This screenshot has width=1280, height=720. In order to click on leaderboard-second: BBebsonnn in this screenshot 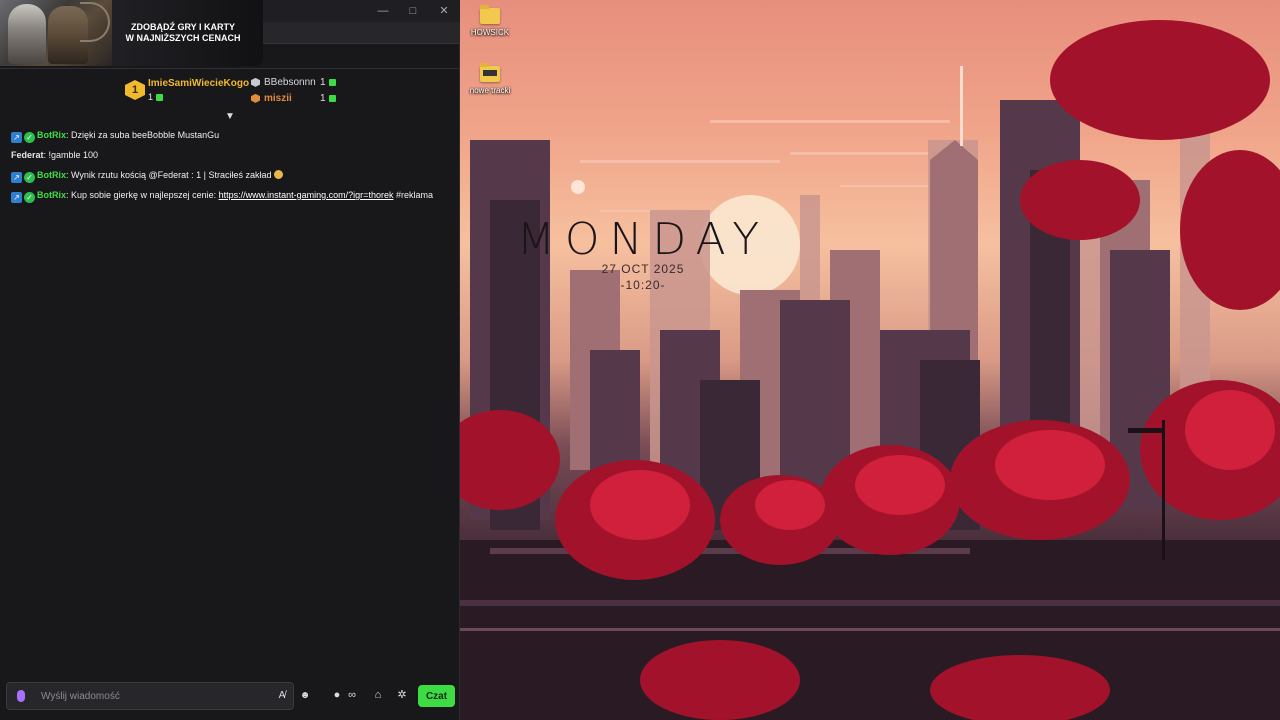, I will do `click(283, 82)`.